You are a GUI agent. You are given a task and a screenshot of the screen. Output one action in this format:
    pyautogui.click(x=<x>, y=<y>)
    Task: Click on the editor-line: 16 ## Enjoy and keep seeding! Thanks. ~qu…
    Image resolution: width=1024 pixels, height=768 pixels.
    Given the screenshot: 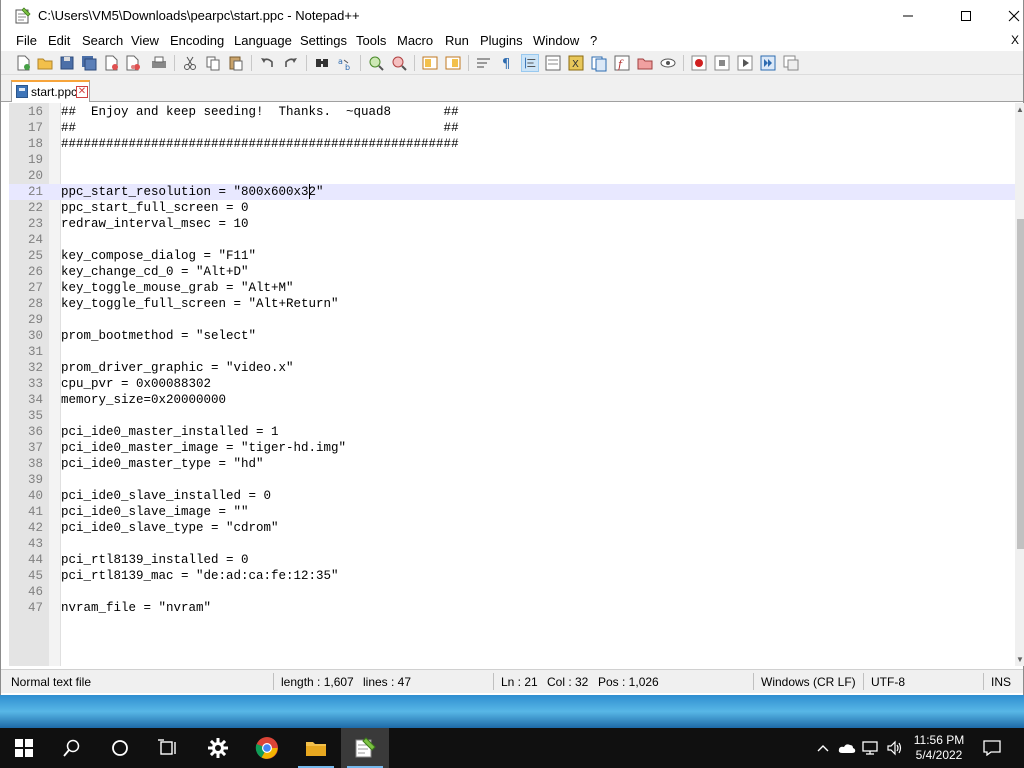 What is the action you would take?
    pyautogui.click(x=512, y=112)
    